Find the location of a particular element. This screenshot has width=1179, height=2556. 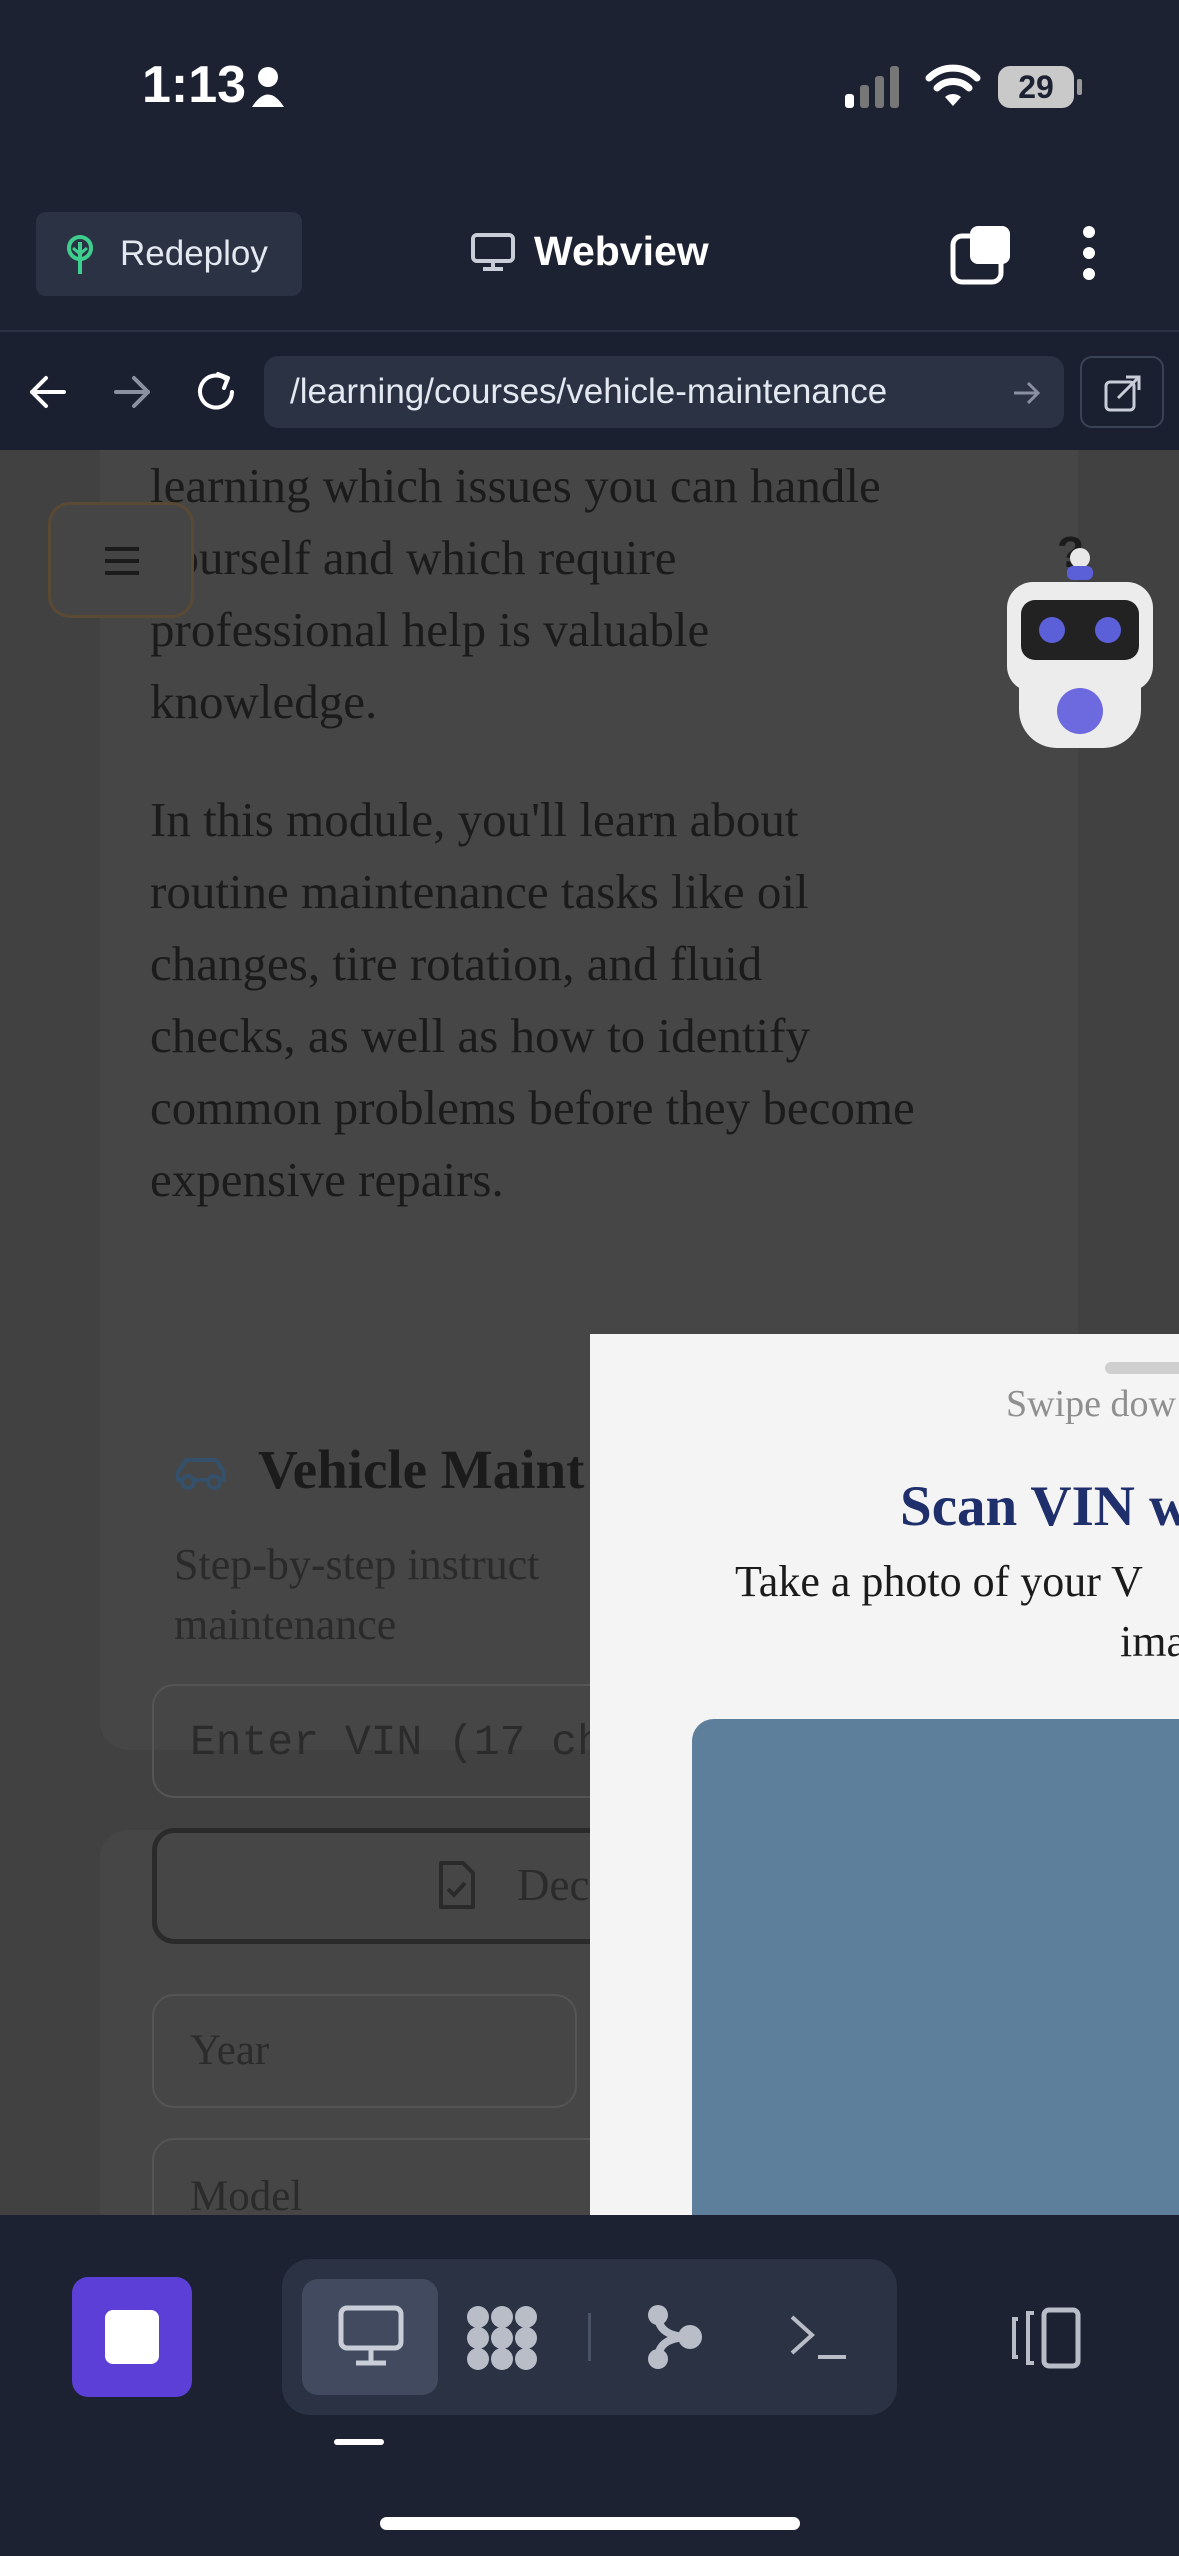

view-switcher is located at coordinates (589, 2337).